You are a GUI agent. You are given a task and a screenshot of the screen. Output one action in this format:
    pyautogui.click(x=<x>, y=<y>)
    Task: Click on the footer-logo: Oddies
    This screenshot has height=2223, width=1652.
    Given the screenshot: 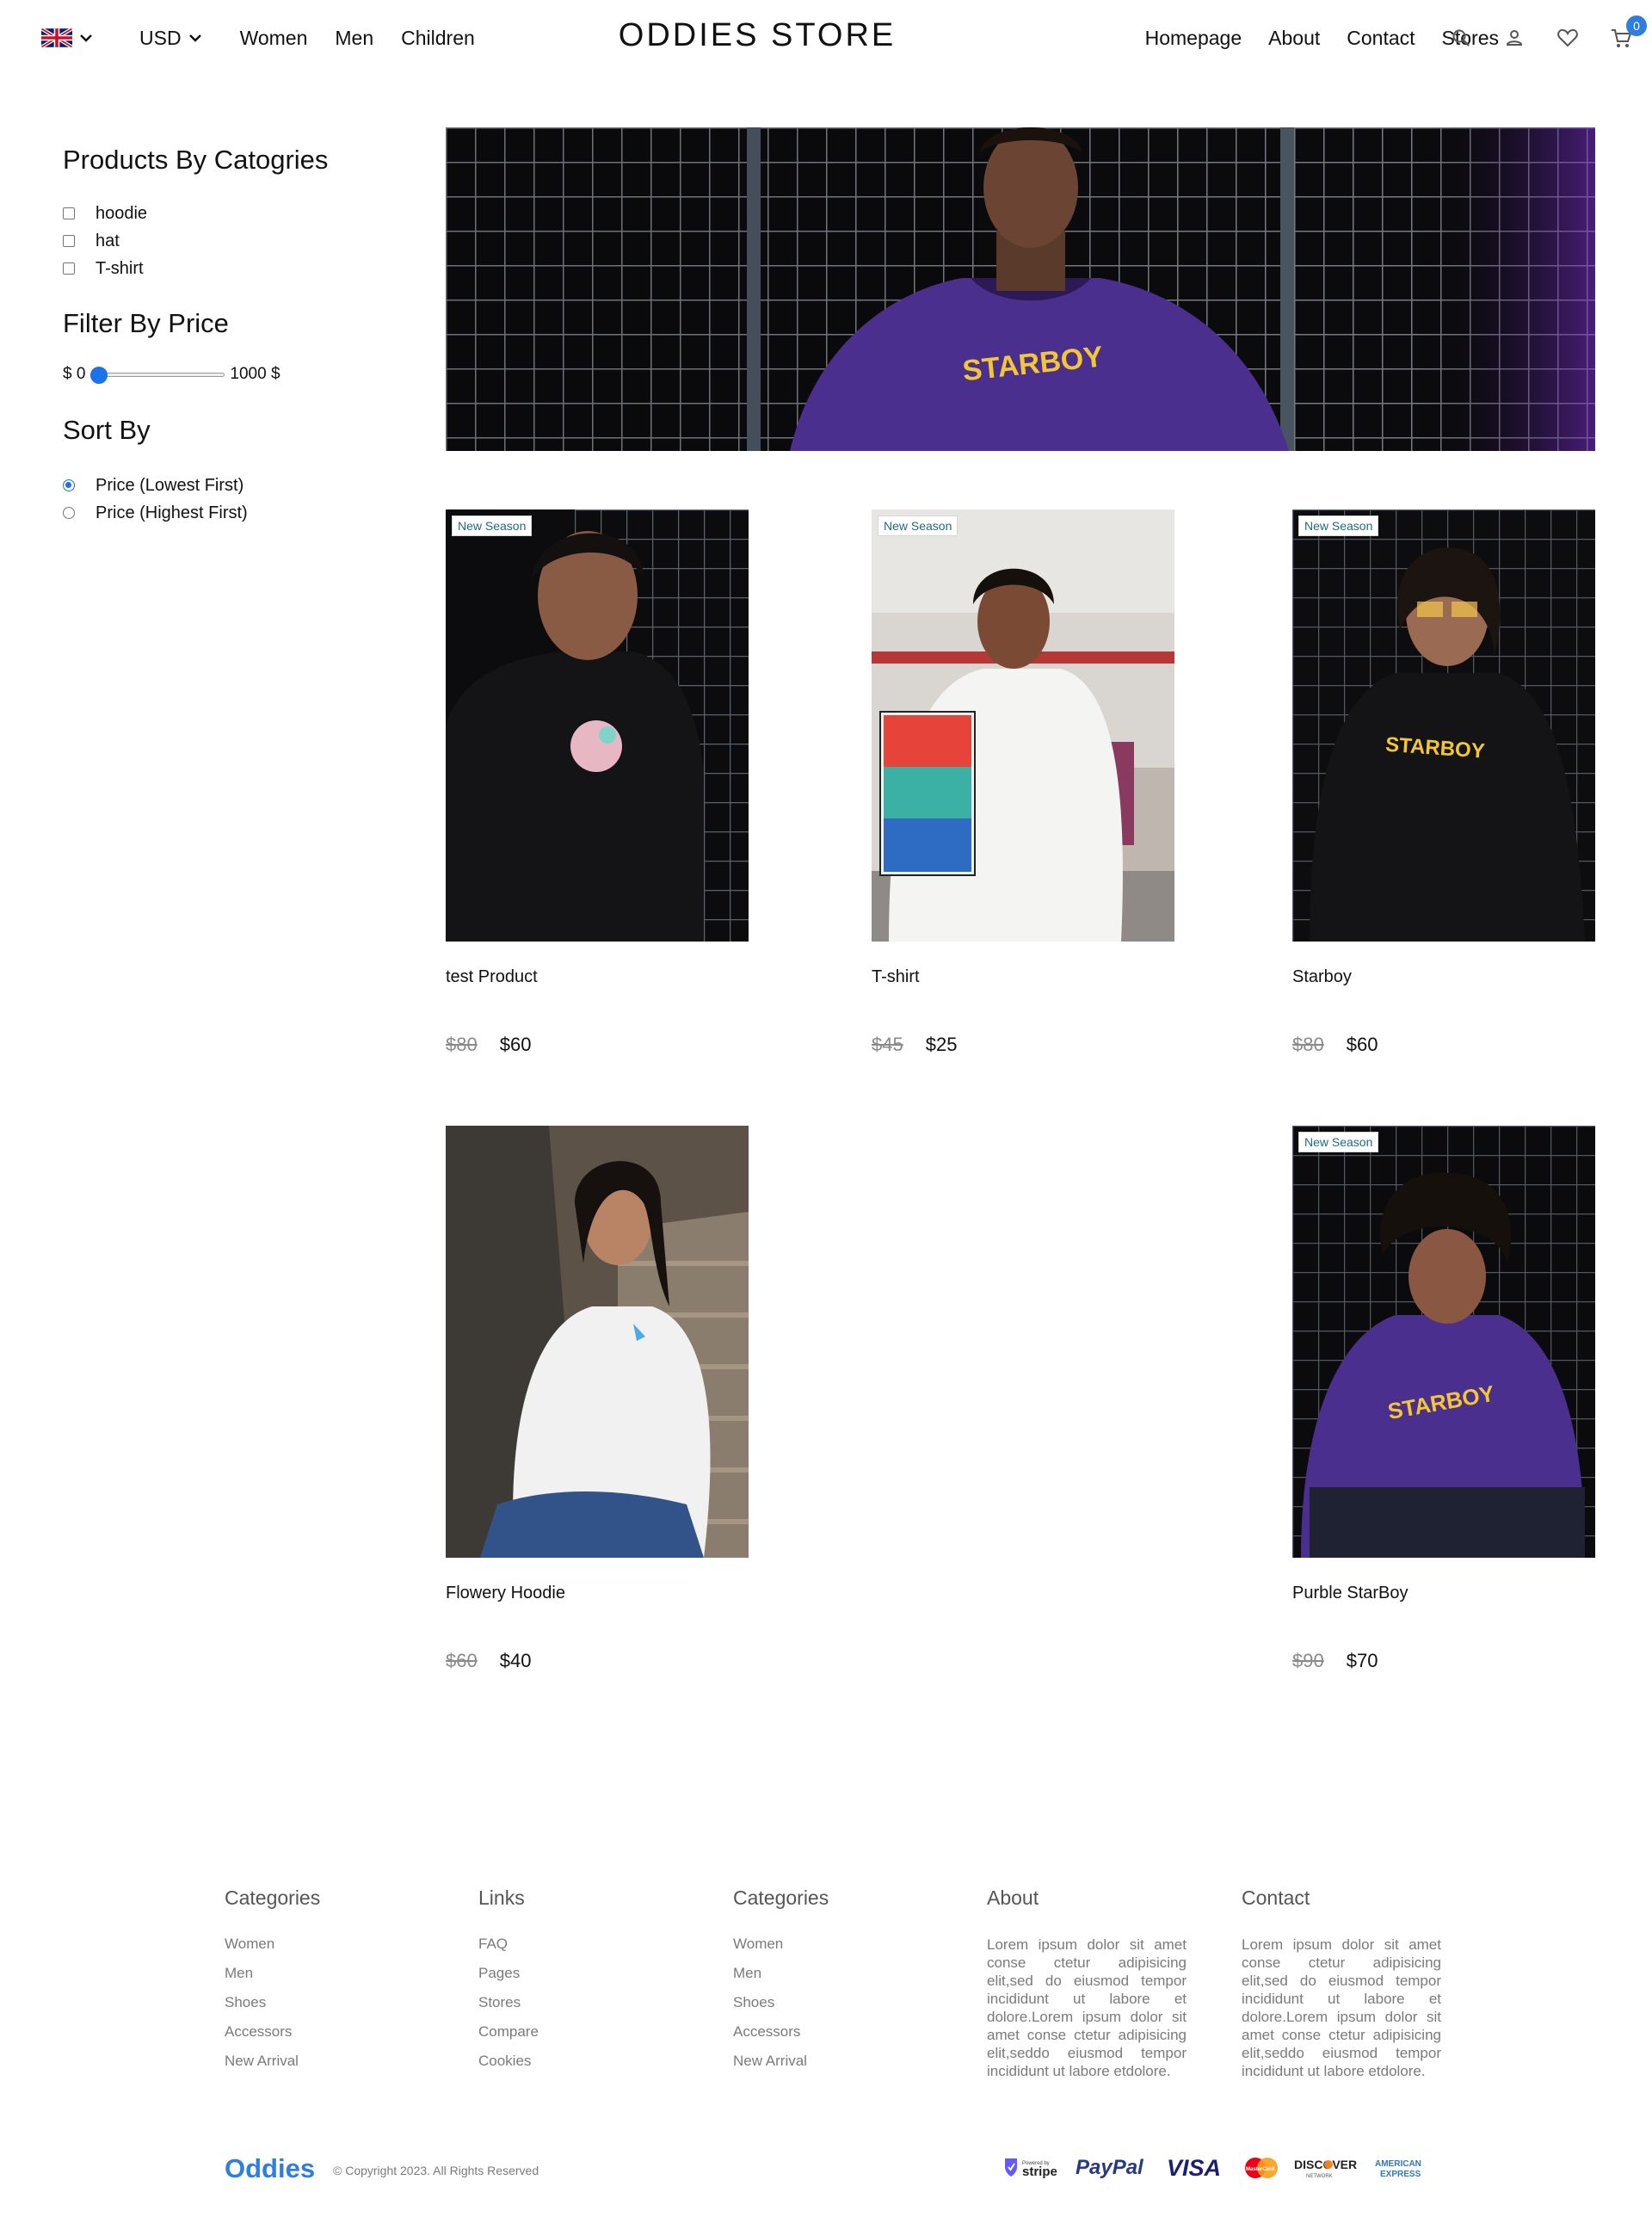 What is the action you would take?
    pyautogui.click(x=270, y=2168)
    